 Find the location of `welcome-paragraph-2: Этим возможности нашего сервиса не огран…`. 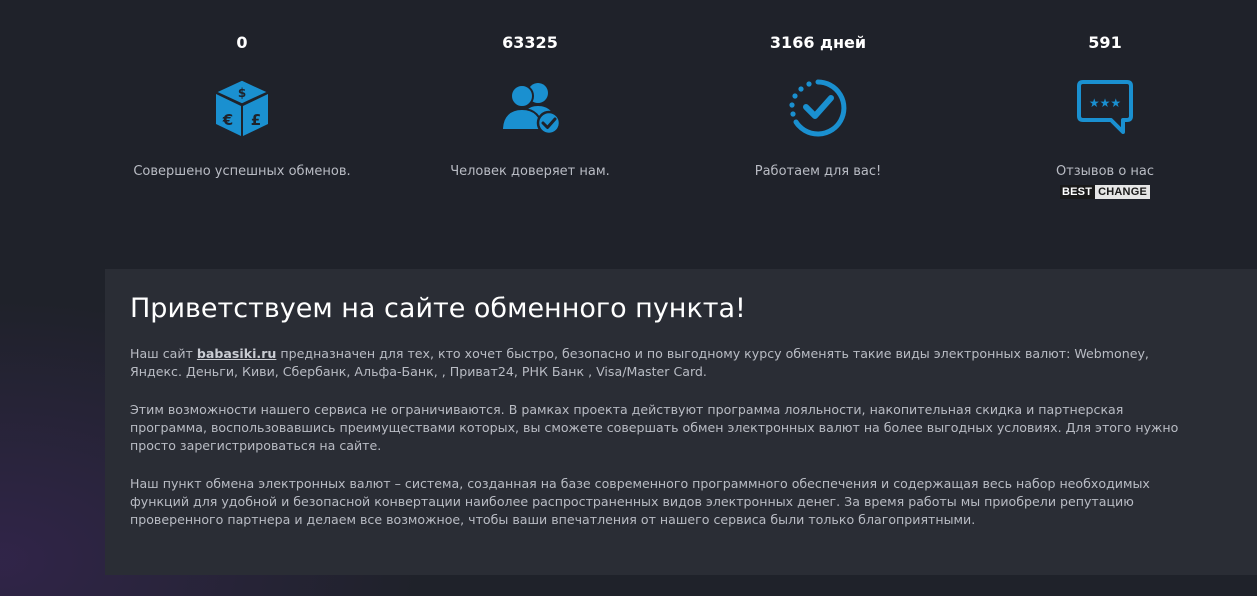

welcome-paragraph-2: Этим возможности нашего сервиса не огран… is located at coordinates (654, 427).